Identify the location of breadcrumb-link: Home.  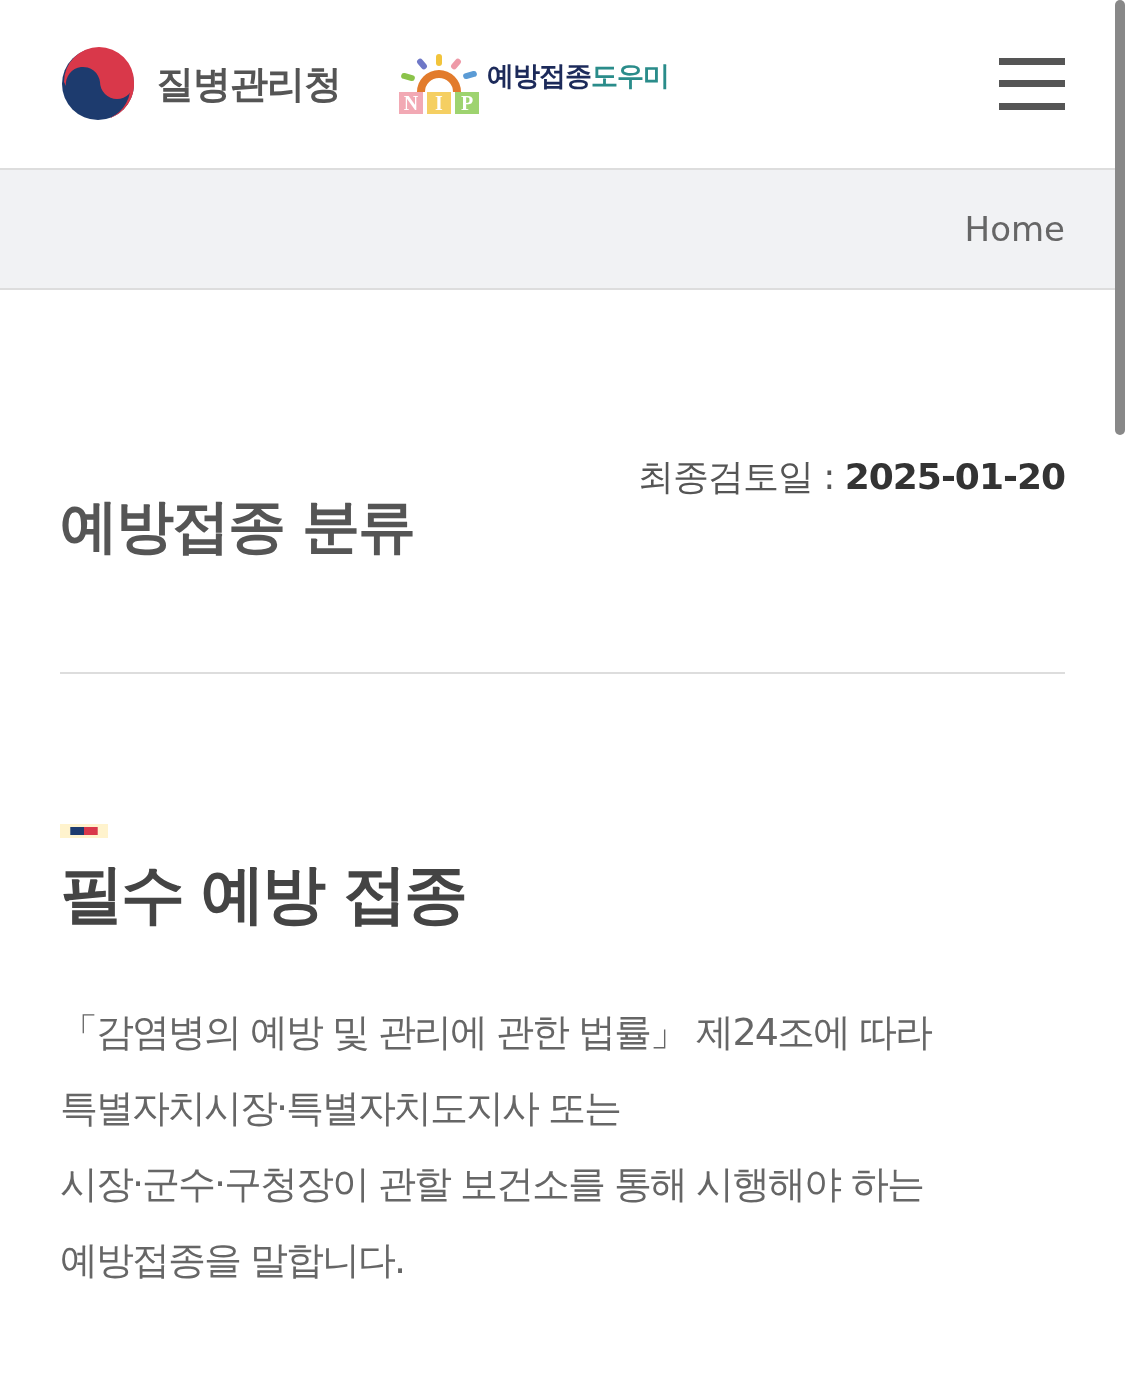
(1014, 229).